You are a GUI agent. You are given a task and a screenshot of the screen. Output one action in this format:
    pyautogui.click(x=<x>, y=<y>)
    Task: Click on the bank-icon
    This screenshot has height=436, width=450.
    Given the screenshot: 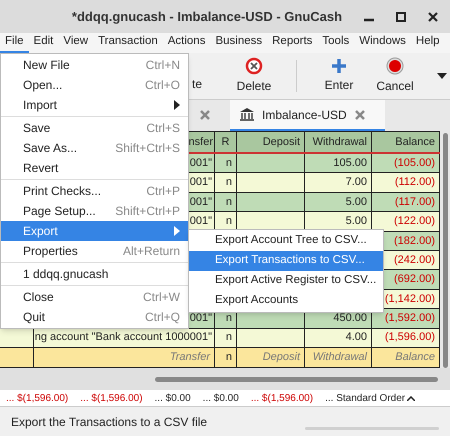 What is the action you would take?
    pyautogui.click(x=247, y=114)
    